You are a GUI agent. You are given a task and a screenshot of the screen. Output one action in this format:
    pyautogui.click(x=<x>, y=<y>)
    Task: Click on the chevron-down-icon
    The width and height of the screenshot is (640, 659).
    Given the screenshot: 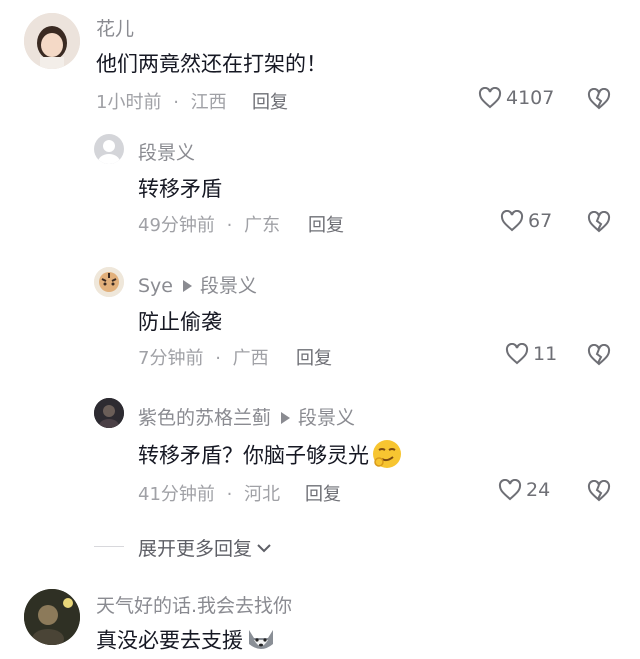 What is the action you would take?
    pyautogui.click(x=264, y=547)
    